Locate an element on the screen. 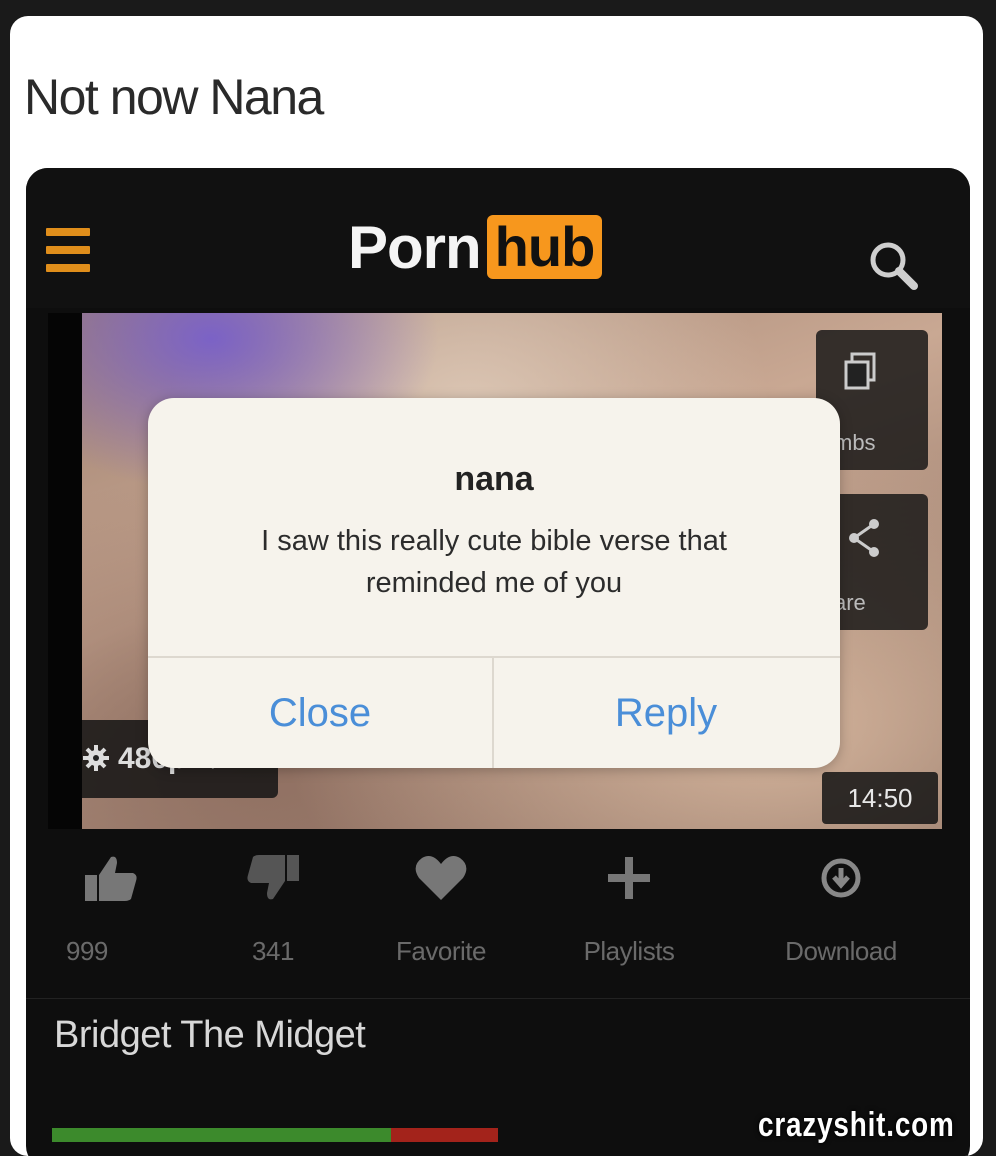  playlists-label: Playlists is located at coordinates (629, 951).